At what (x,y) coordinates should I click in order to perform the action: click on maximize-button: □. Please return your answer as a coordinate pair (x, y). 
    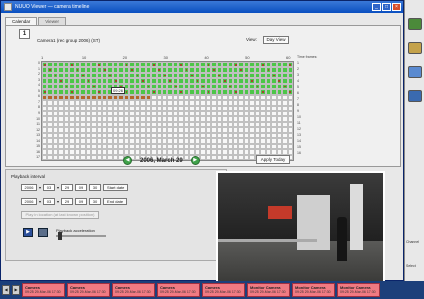
    Looking at the image, I should click on (386, 7).